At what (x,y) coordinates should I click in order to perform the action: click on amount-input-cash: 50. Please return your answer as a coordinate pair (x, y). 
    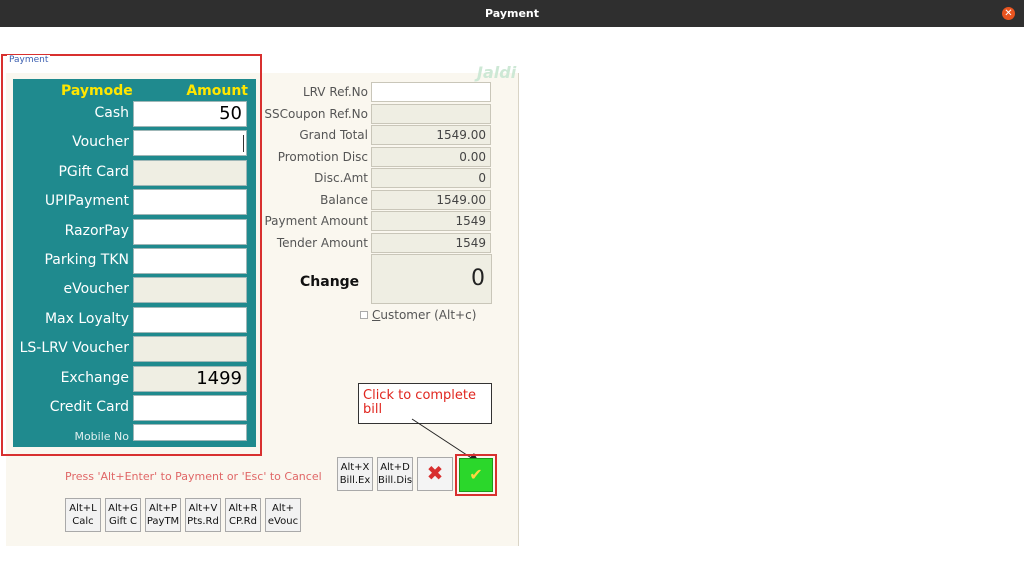
    Looking at the image, I should click on (190, 114).